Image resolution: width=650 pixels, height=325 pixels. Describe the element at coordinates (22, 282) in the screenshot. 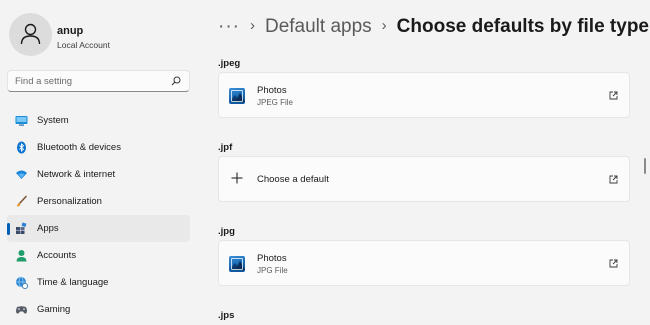

I see `globe-clock-icon` at that location.